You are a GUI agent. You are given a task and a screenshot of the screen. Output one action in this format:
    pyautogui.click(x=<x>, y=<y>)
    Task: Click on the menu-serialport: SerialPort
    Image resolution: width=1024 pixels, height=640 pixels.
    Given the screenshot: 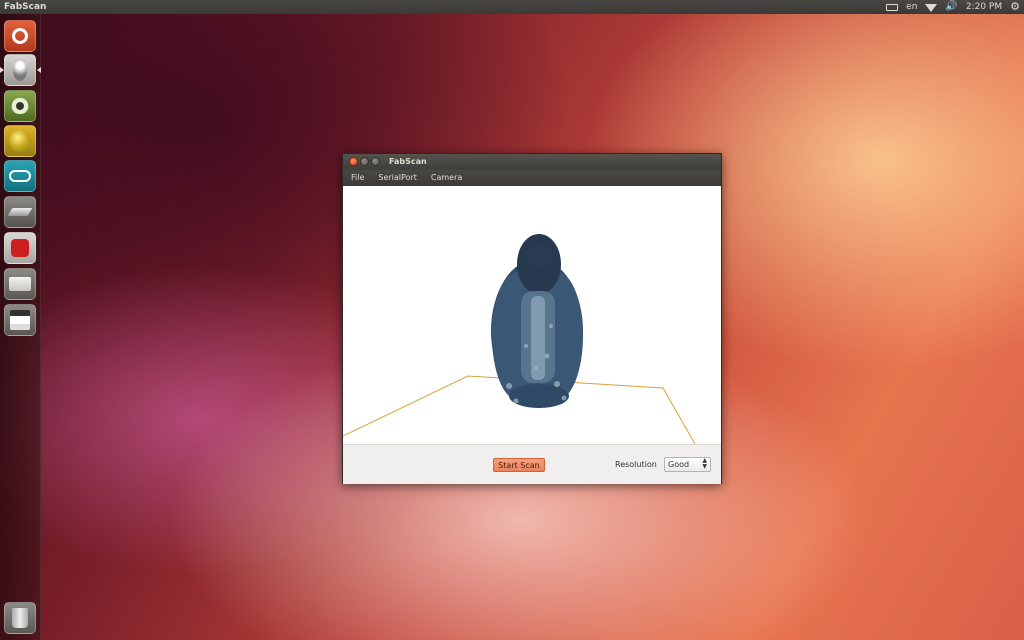 What is the action you would take?
    pyautogui.click(x=397, y=178)
    